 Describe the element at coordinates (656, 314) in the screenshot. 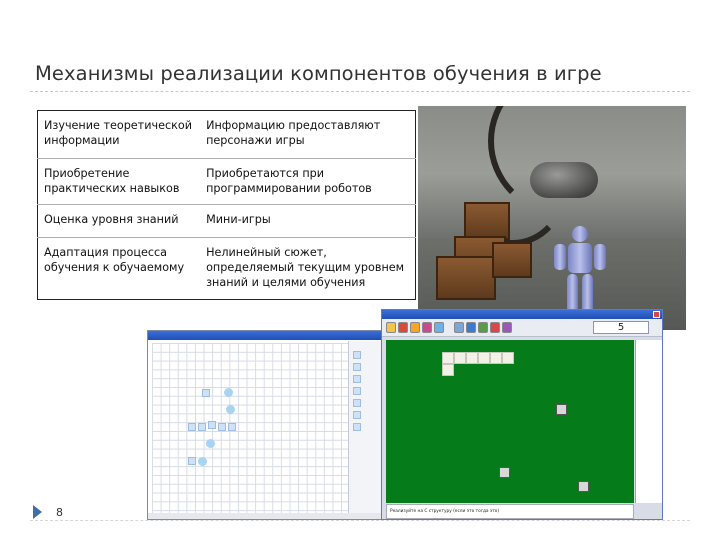

I see `close-icon` at that location.